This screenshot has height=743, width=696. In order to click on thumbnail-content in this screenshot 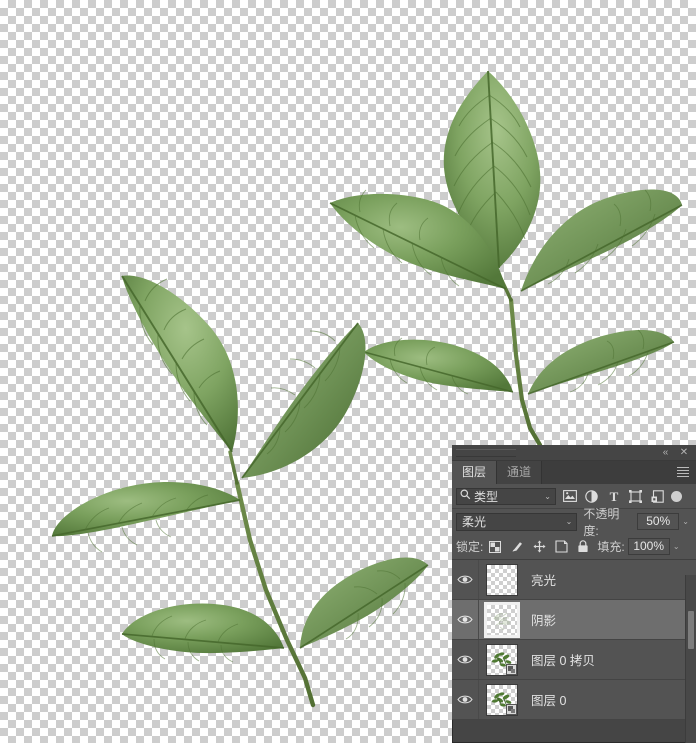, I will do `click(502, 621)`.